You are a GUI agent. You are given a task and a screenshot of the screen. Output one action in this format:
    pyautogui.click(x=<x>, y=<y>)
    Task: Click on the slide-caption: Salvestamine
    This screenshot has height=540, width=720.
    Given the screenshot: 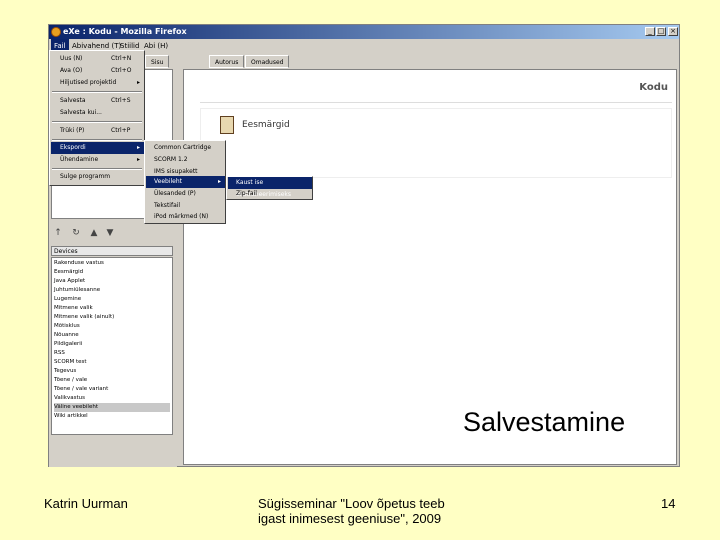 What is the action you would take?
    pyautogui.click(x=544, y=422)
    